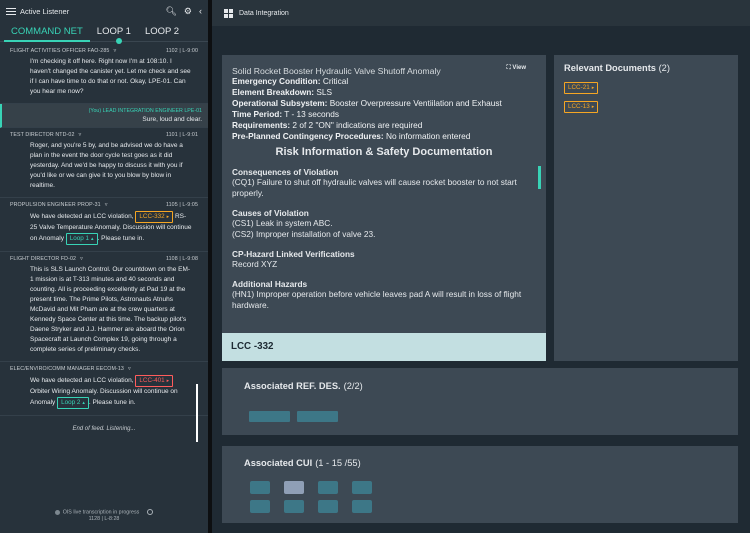 This screenshot has width=750, height=533. Describe the element at coordinates (181, 259) in the screenshot. I see `message-time: 1108 | L-9:08` at that location.